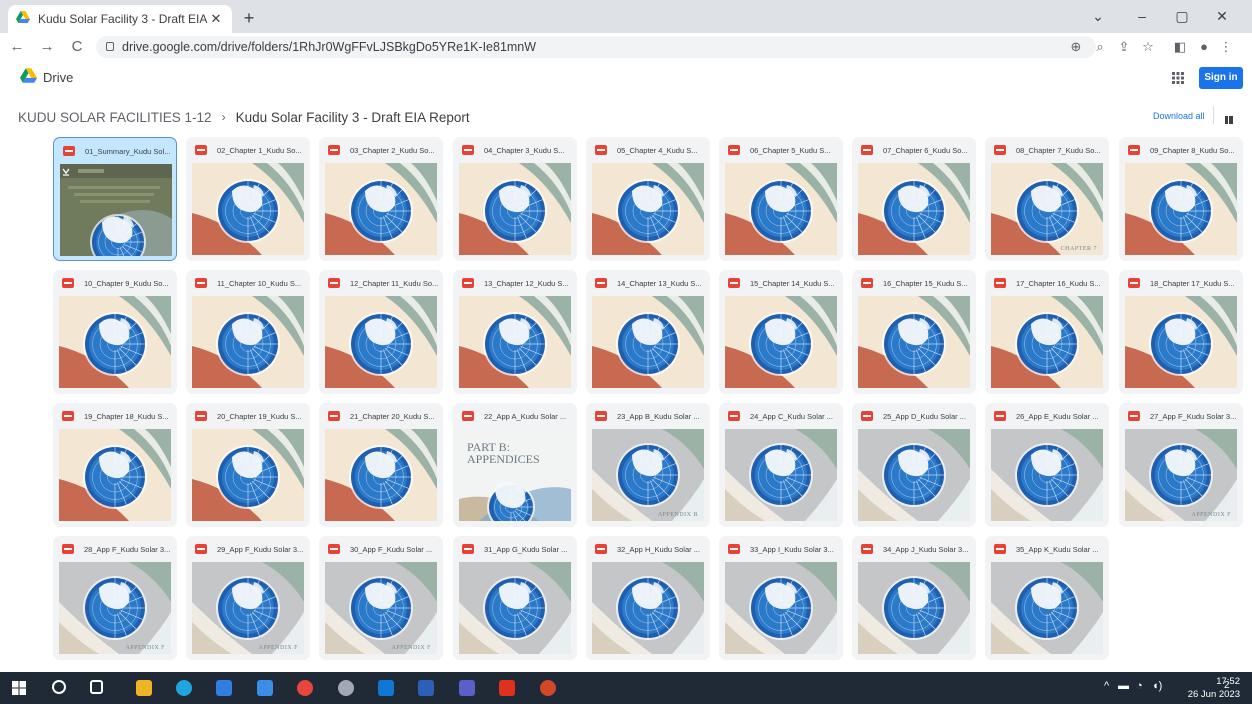 The image size is (1252, 704). I want to click on file-tile: 30_App F_Kudu Solar ... APPENDIX F, so click(381, 598).